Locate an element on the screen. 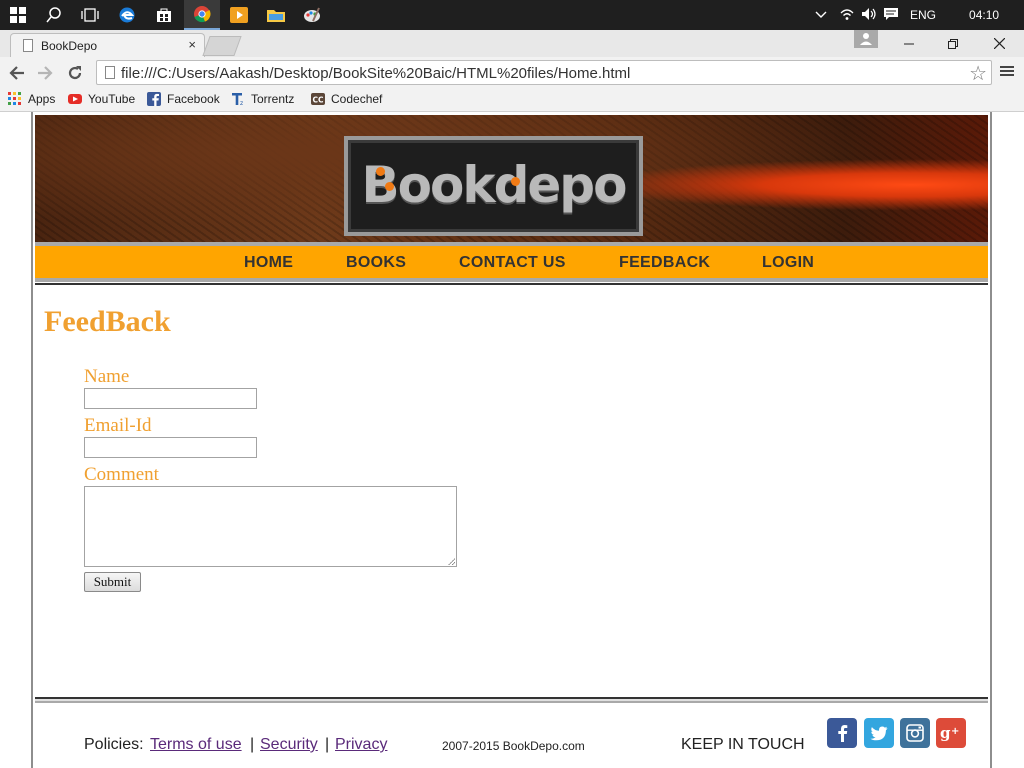 This screenshot has height=768, width=1024. clock-time: 04:10 is located at coordinates (984, 15).